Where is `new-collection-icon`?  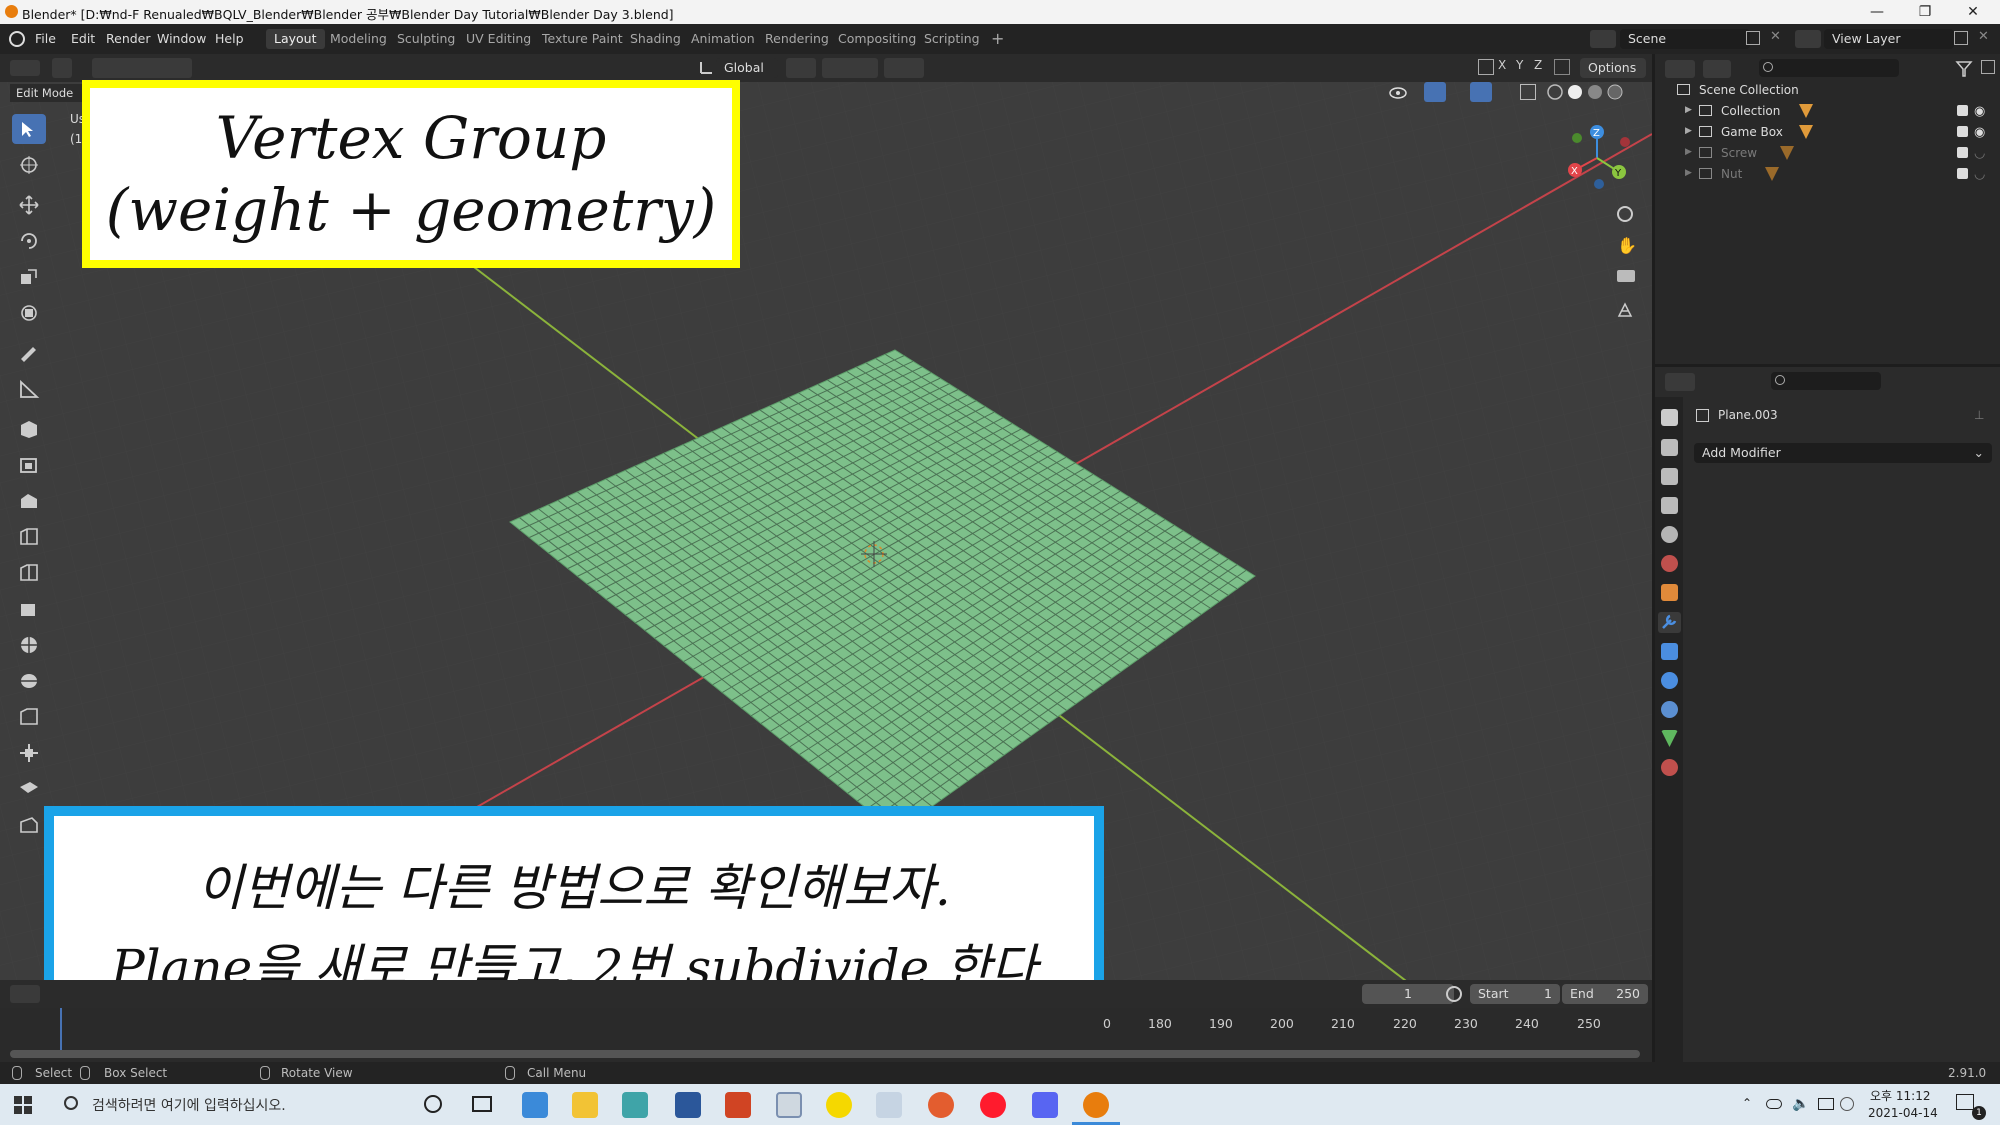
new-collection-icon is located at coordinates (1988, 67).